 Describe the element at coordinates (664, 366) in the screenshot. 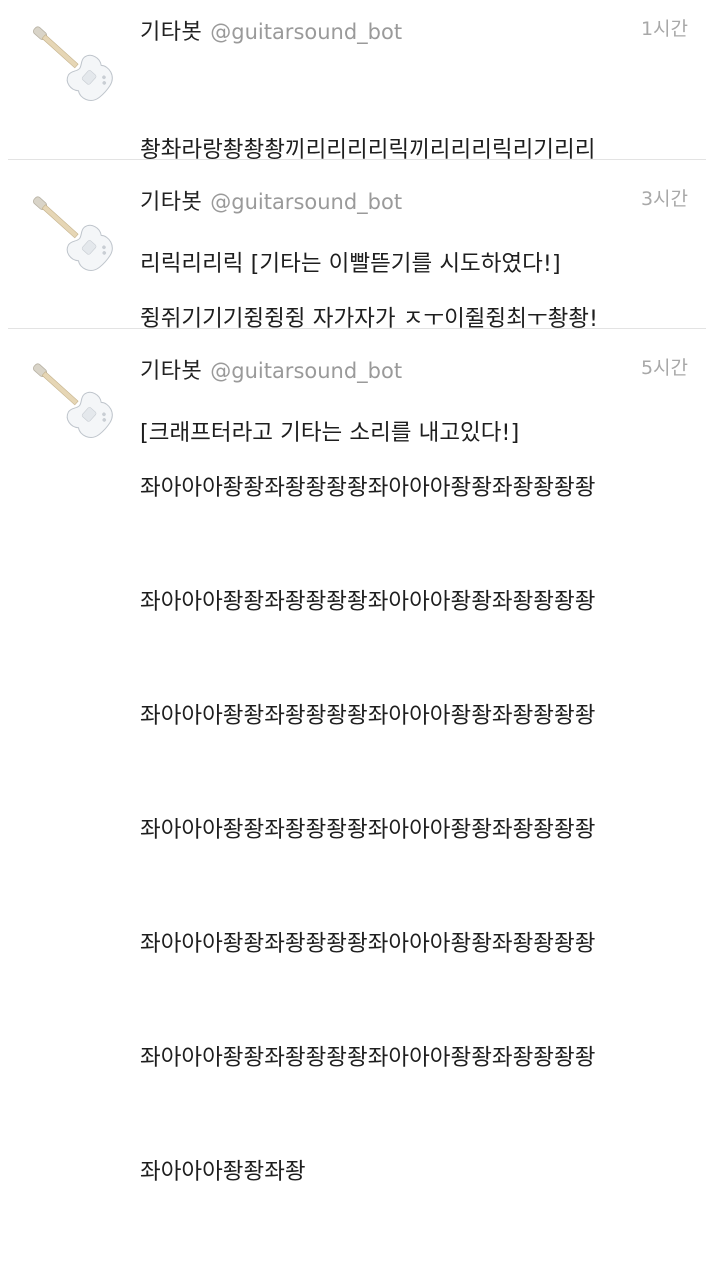

I see `tweet-timestamp: 5시간` at that location.